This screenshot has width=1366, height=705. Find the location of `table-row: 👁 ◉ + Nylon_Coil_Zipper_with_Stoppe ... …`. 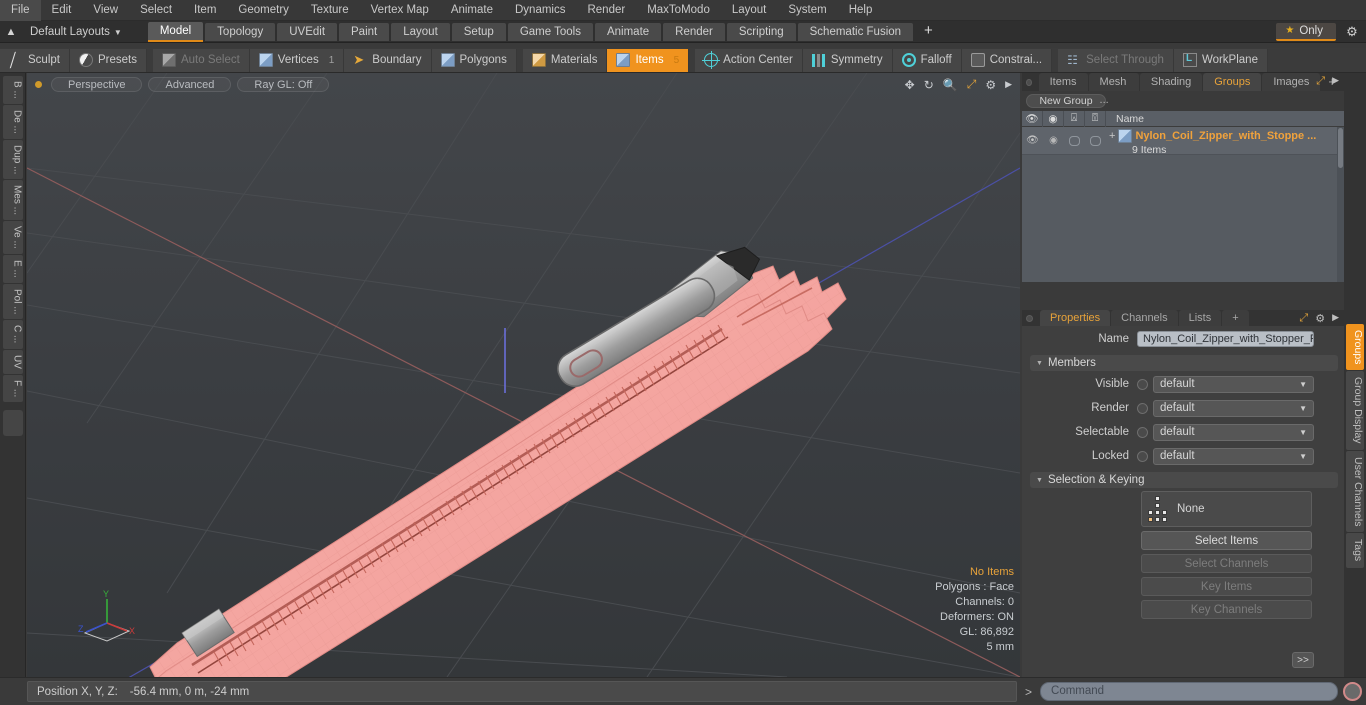

table-row: 👁 ◉ + Nylon_Coil_Zipper_with_Stoppe ... … is located at coordinates (1183, 141).